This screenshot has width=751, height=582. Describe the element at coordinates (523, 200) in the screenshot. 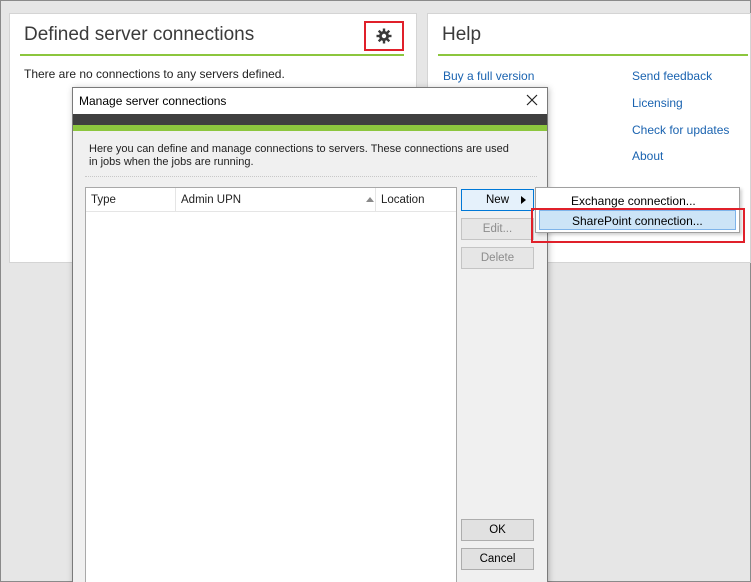

I see `submenu-arrow-icon` at that location.